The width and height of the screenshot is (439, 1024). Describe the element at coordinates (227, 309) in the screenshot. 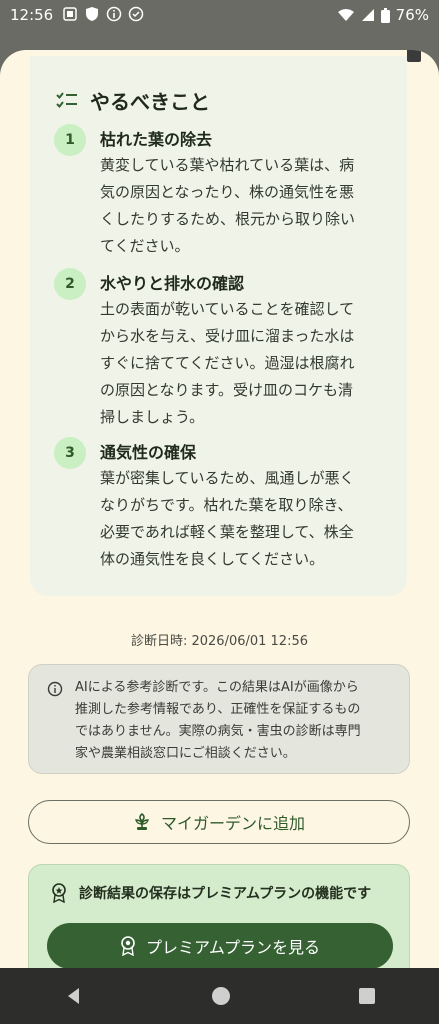

I see `task-description-line: 土の表面が乾いていることを確認して` at that location.